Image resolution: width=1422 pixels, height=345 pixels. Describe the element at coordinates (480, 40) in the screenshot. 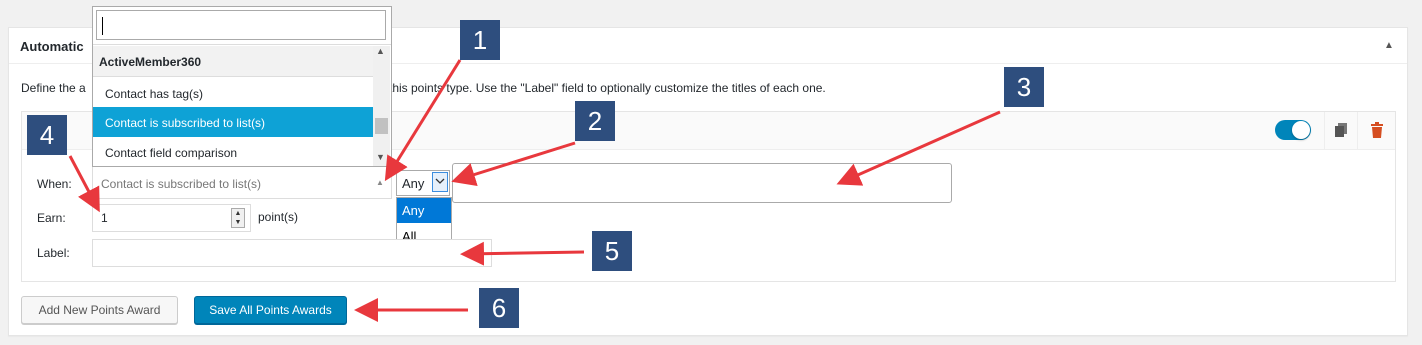

I see `callout-badge: 1` at that location.